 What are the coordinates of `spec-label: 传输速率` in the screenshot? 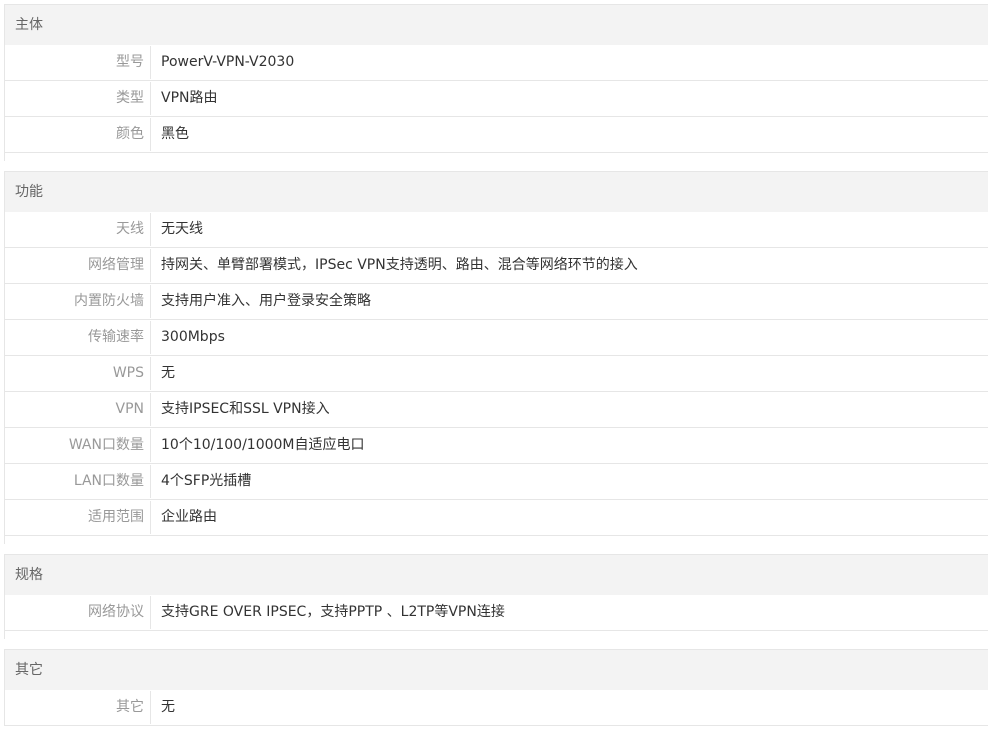 It's located at (78, 337).